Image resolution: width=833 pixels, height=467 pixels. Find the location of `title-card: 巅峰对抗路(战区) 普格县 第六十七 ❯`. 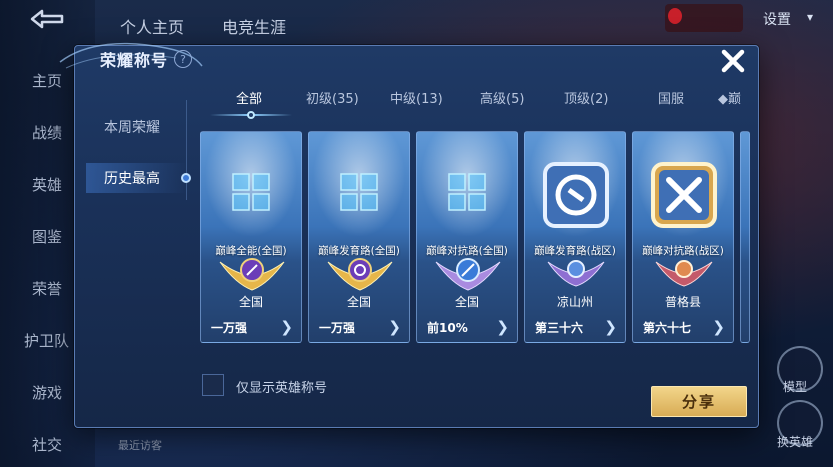

title-card: 巅峰对抗路(战区) 普格县 第六十七 ❯ is located at coordinates (683, 237).